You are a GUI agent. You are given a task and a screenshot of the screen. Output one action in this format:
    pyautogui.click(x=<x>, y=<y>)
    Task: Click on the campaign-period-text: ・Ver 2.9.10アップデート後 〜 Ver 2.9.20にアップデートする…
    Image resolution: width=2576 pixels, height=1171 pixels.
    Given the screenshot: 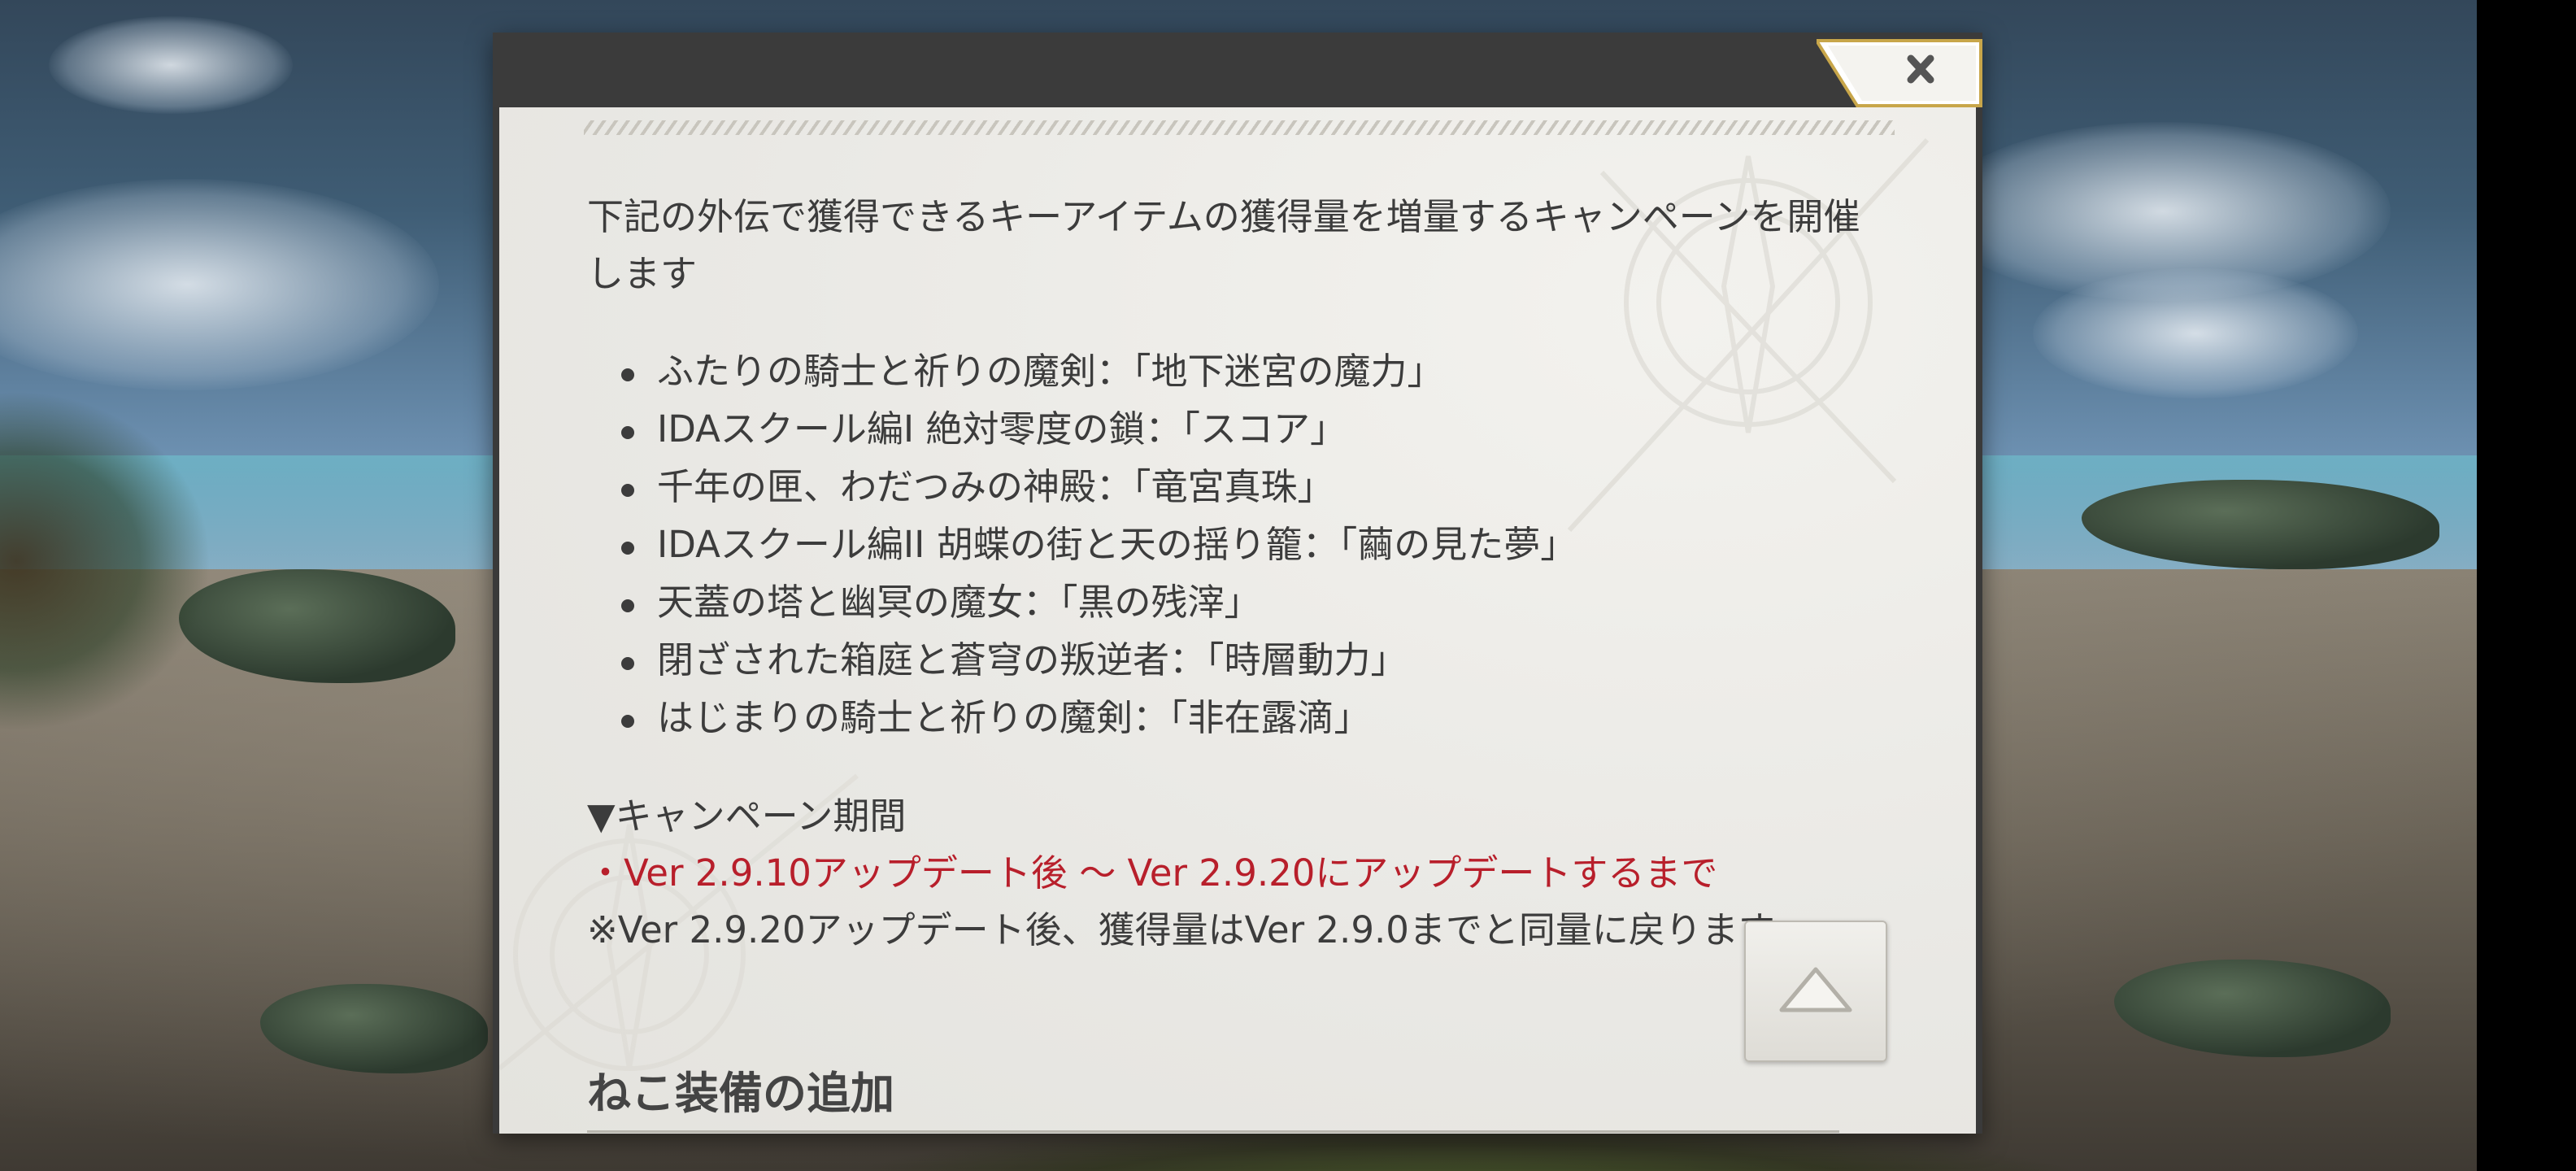 What is the action you would take?
    pyautogui.click(x=1153, y=873)
    